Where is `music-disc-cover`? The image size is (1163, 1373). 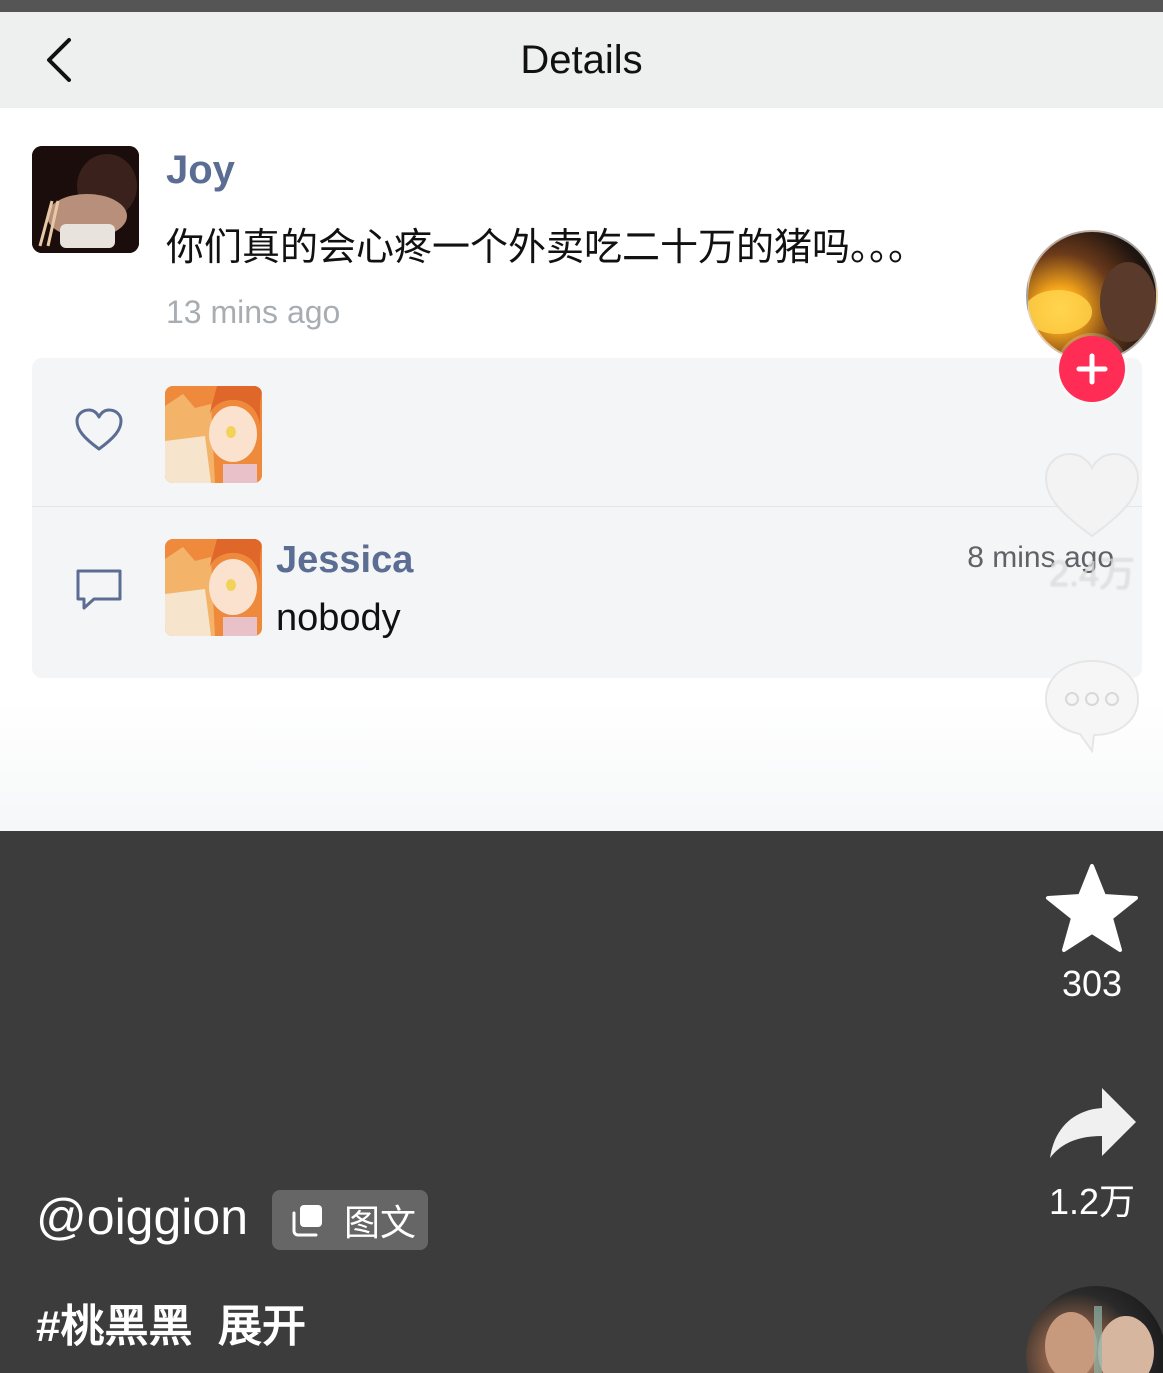 music-disc-cover is located at coordinates (1099, 1339).